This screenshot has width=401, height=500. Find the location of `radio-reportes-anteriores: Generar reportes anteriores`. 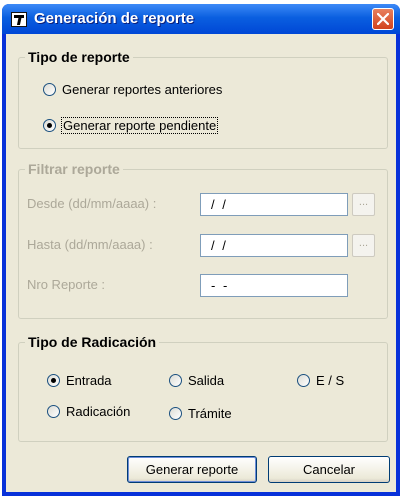

radio-reportes-anteriores: Generar reportes anteriores is located at coordinates (132, 89).